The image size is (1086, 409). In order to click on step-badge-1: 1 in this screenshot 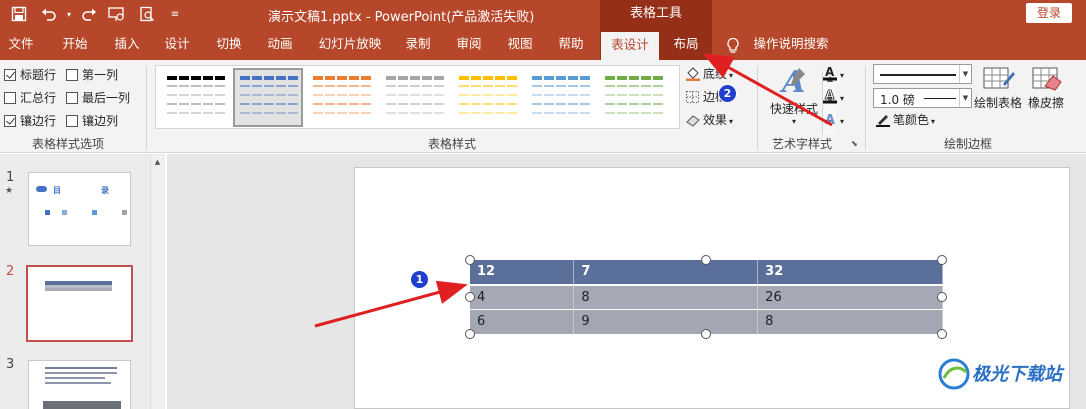, I will do `click(419, 279)`.